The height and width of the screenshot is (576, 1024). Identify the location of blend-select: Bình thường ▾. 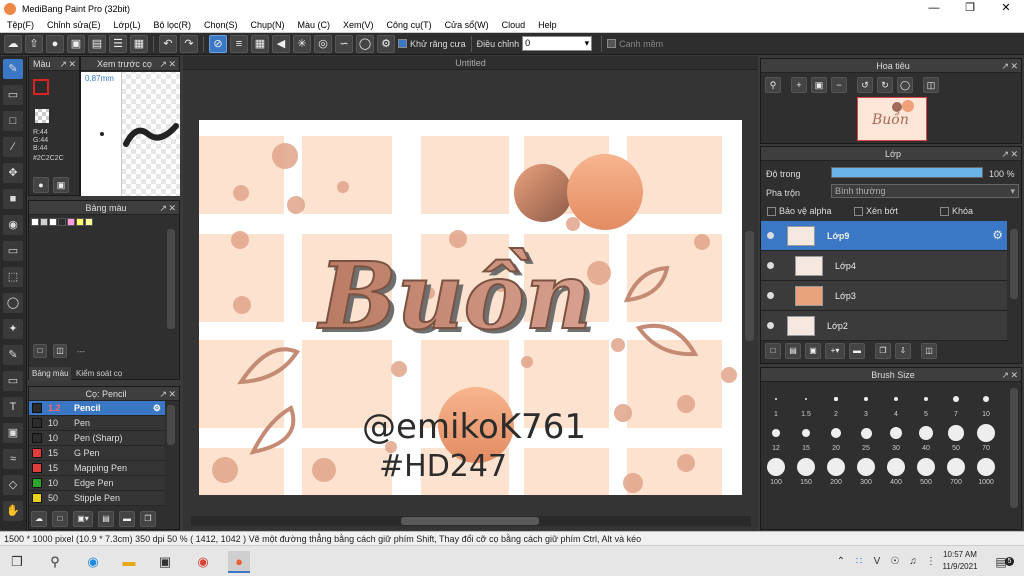
(925, 191).